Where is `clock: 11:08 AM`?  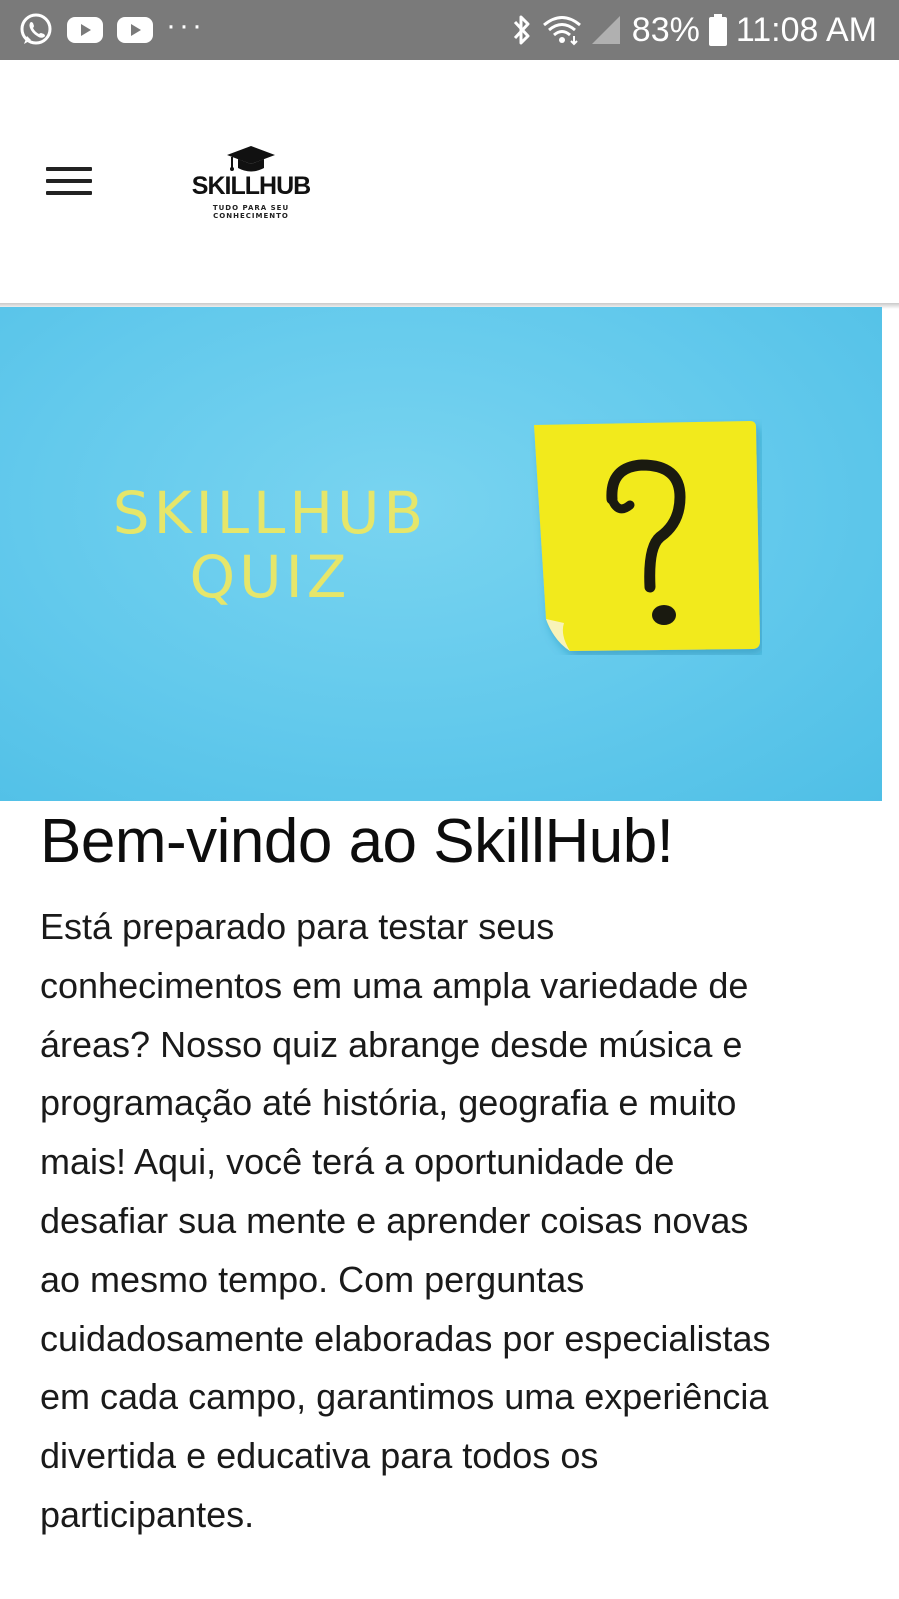 clock: 11:08 AM is located at coordinates (806, 29).